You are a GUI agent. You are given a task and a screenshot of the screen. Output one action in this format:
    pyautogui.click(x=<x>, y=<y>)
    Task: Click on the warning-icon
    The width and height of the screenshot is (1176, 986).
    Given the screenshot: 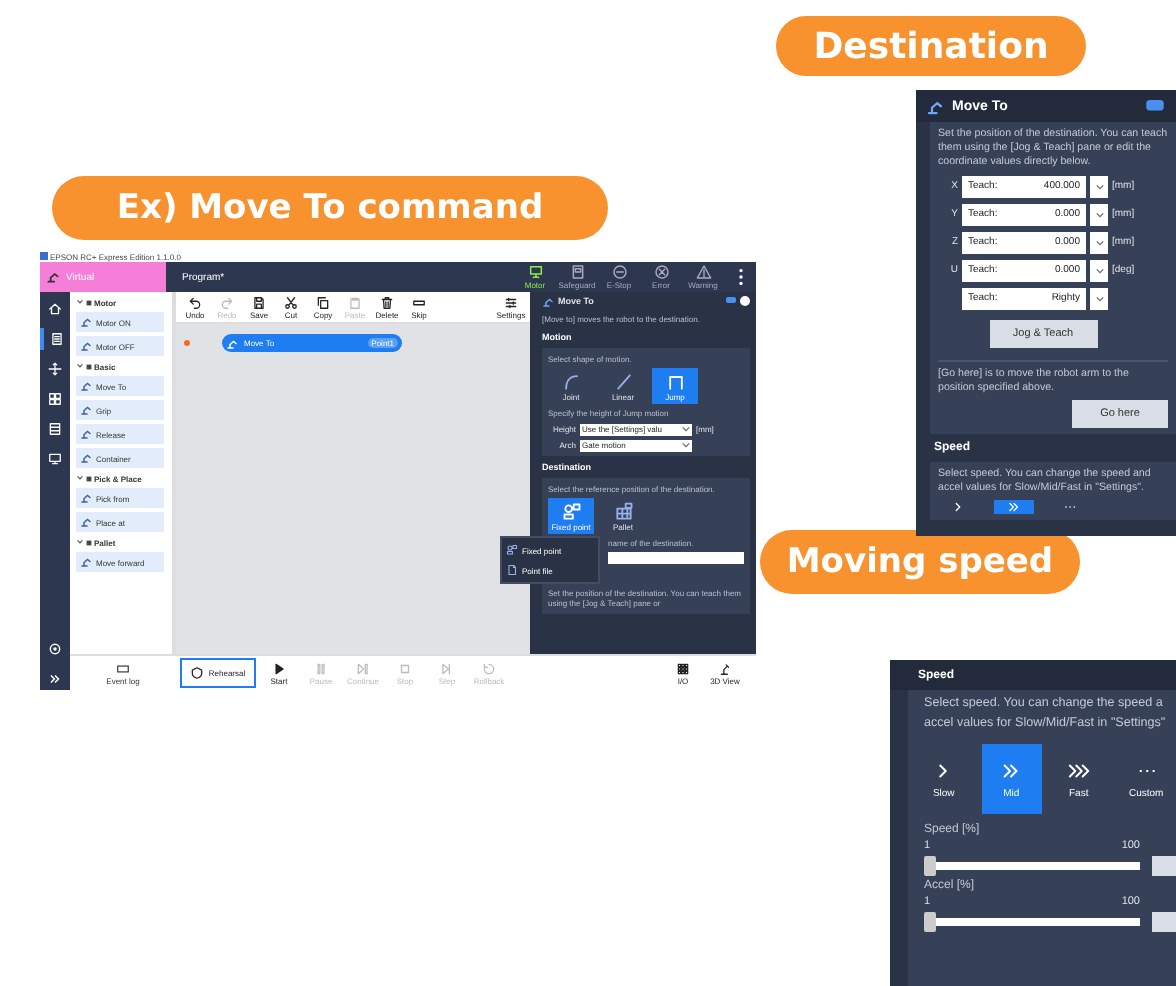 What is the action you would take?
    pyautogui.click(x=703, y=272)
    